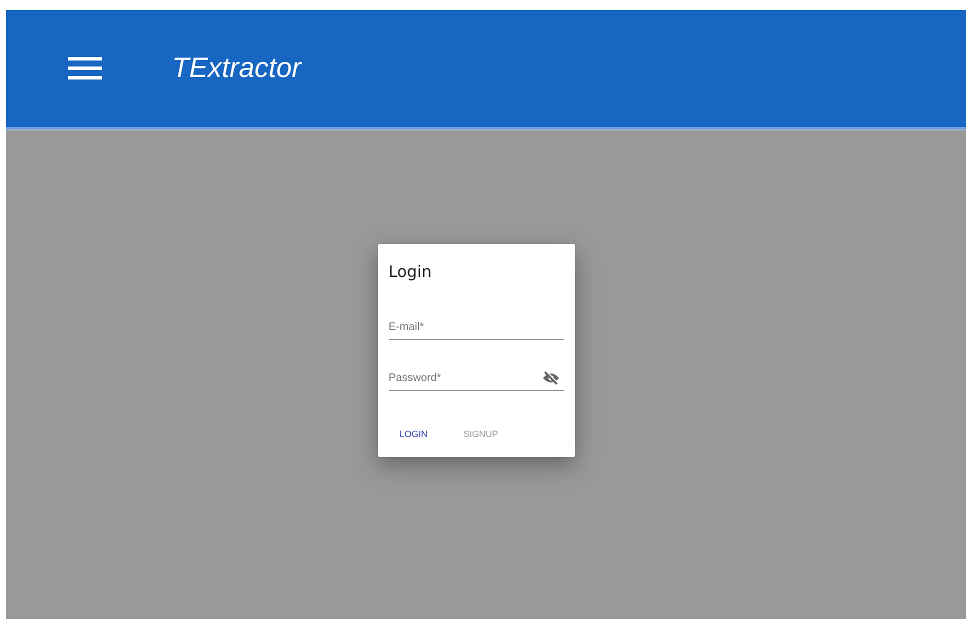 This screenshot has width=966, height=619. Describe the element at coordinates (551, 378) in the screenshot. I see `eye-off-icon` at that location.